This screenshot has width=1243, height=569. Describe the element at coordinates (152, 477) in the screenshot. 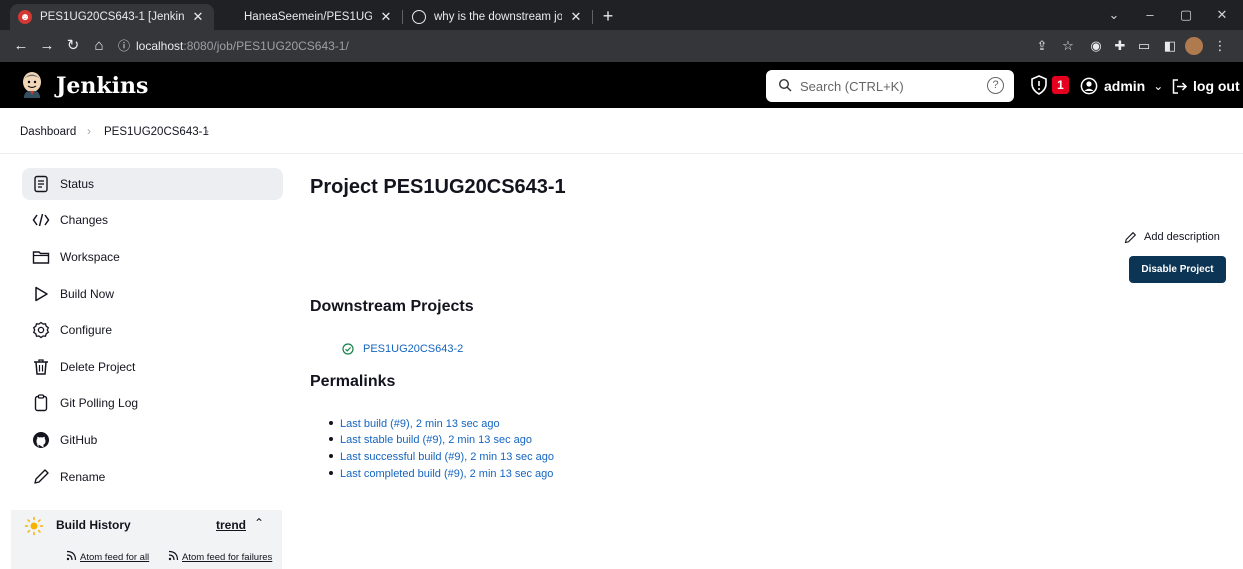

I see `sidebar-item-rename: Rename` at that location.